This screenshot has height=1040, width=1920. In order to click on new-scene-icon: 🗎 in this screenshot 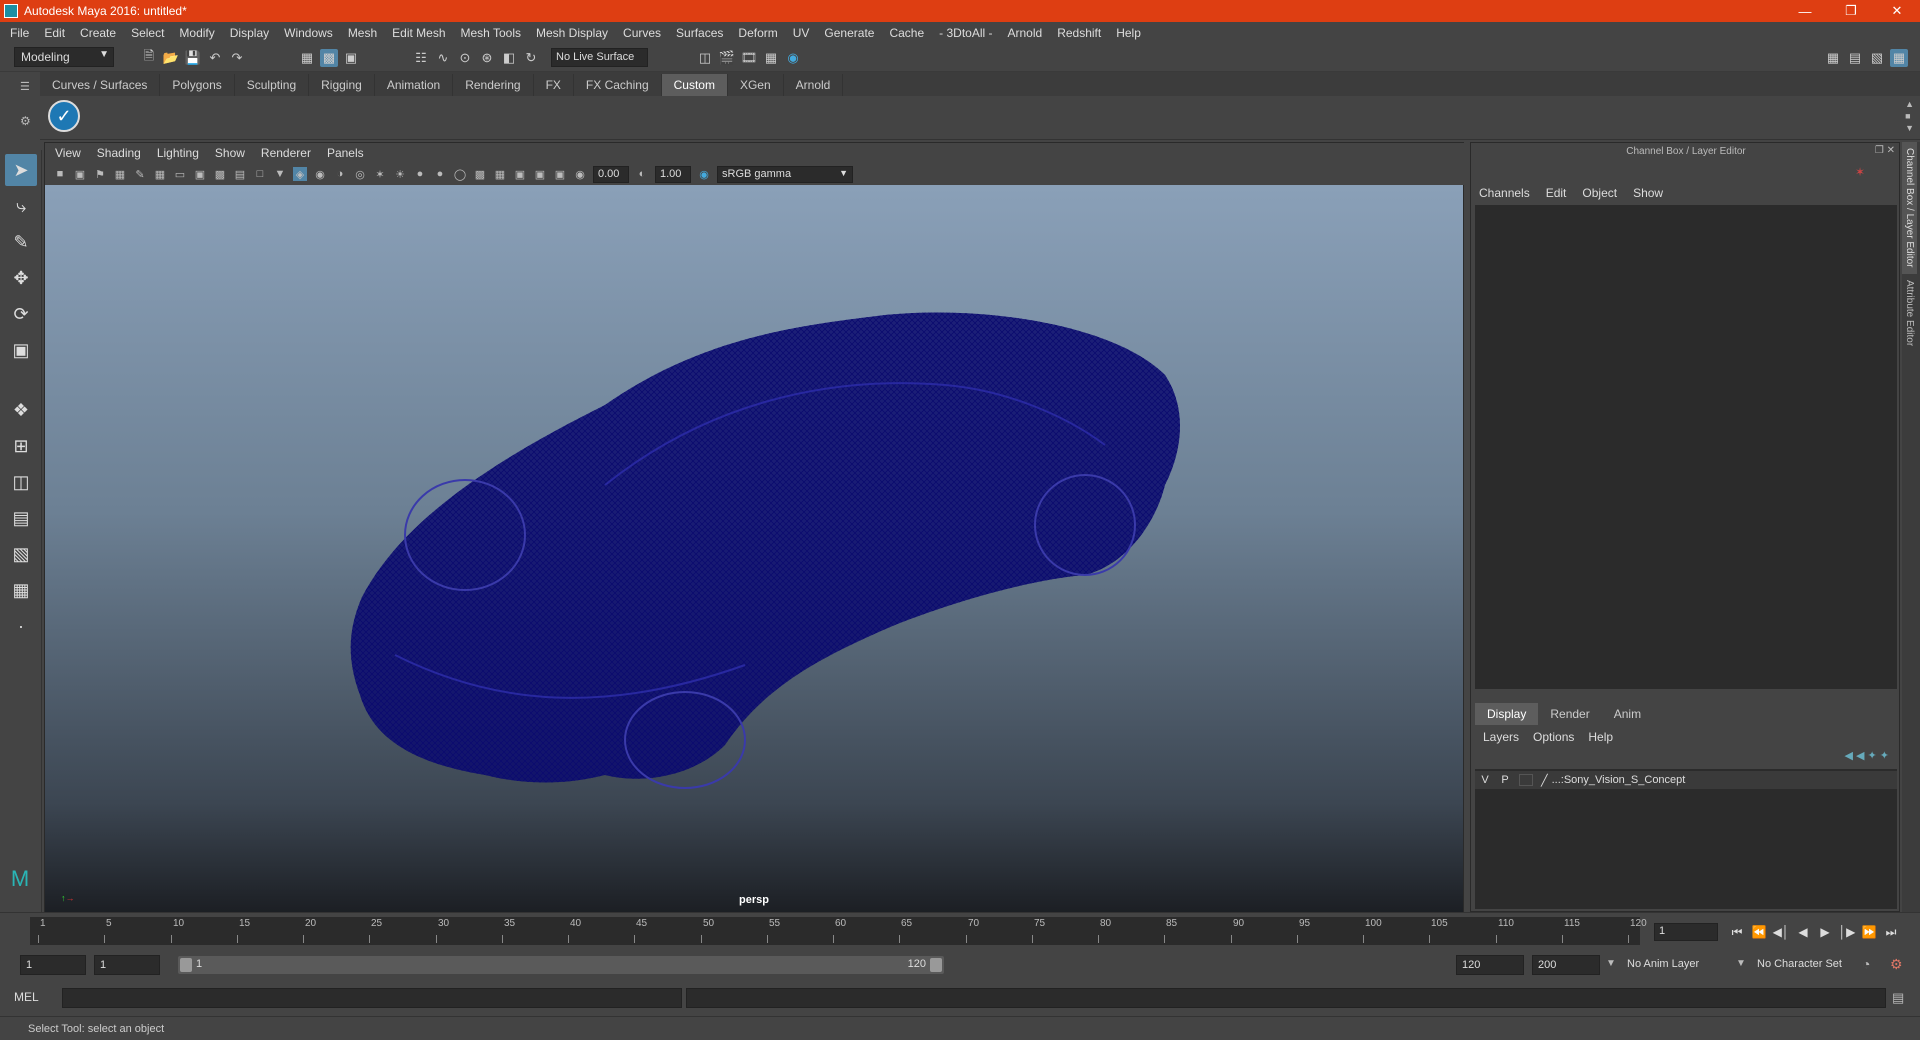, I will do `click(149, 57)`.